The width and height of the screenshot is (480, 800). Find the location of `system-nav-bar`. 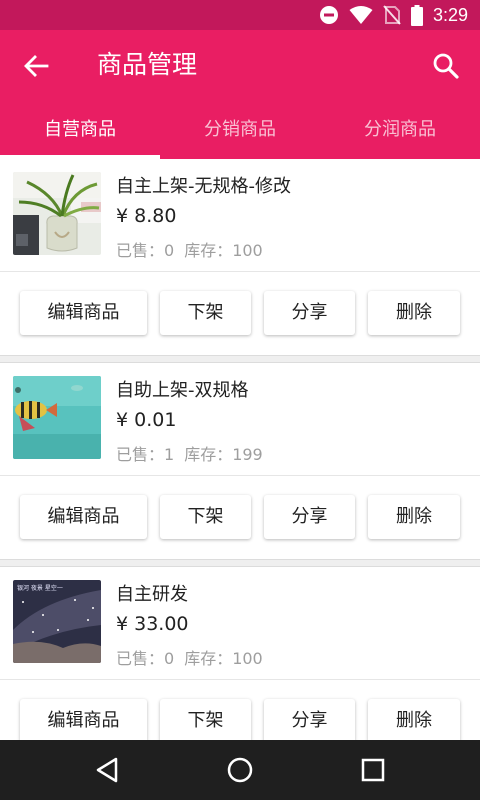

system-nav-bar is located at coordinates (240, 770).